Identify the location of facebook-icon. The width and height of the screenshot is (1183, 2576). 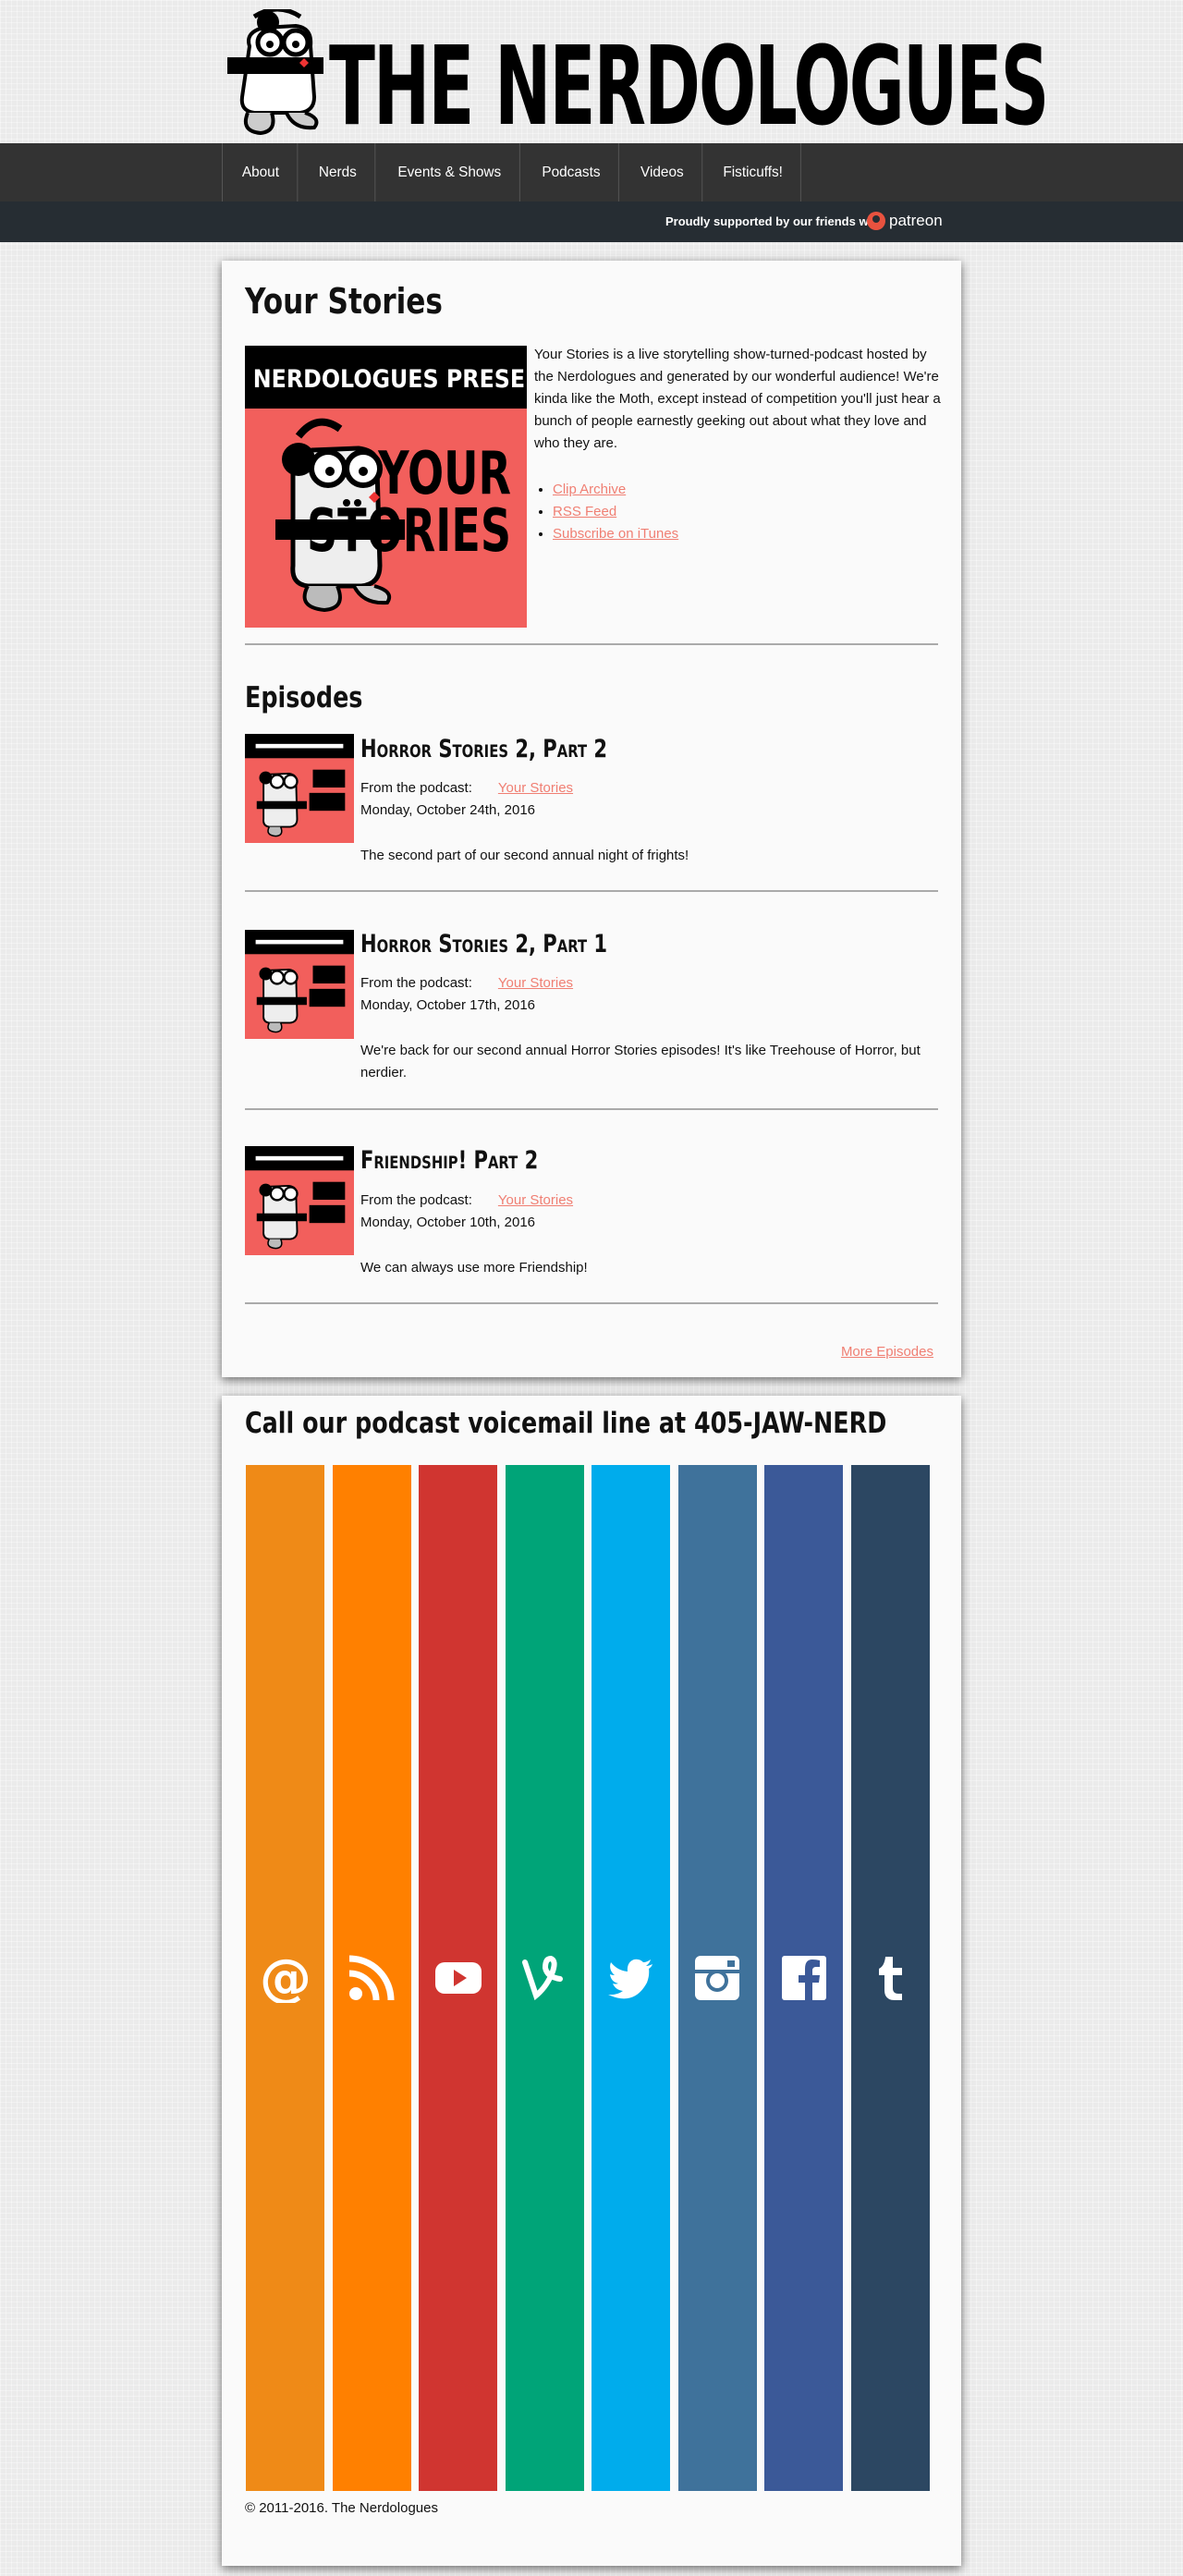
(803, 1978).